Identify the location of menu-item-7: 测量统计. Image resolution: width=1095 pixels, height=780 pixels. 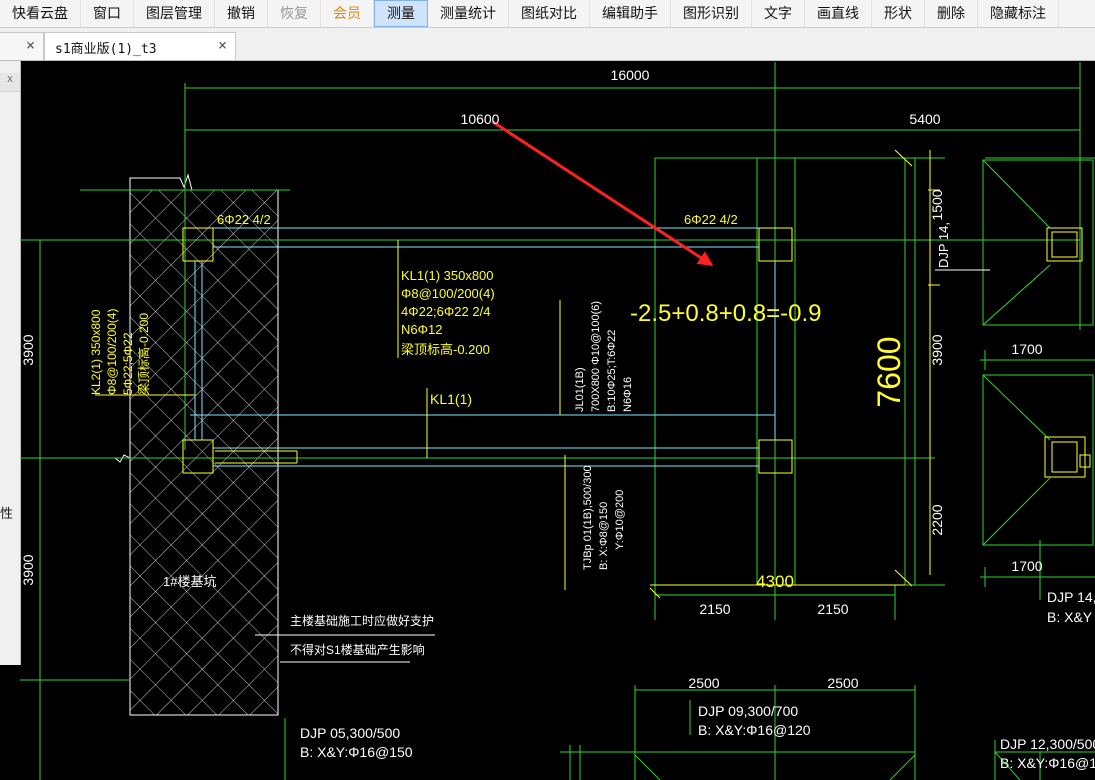
(468, 13).